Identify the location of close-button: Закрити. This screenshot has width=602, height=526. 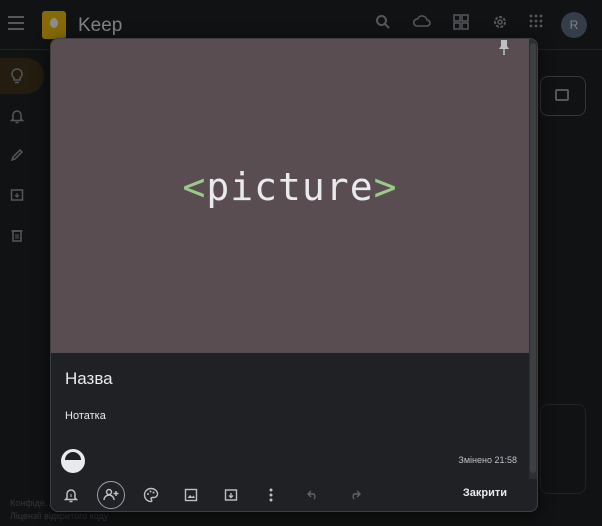
(485, 493).